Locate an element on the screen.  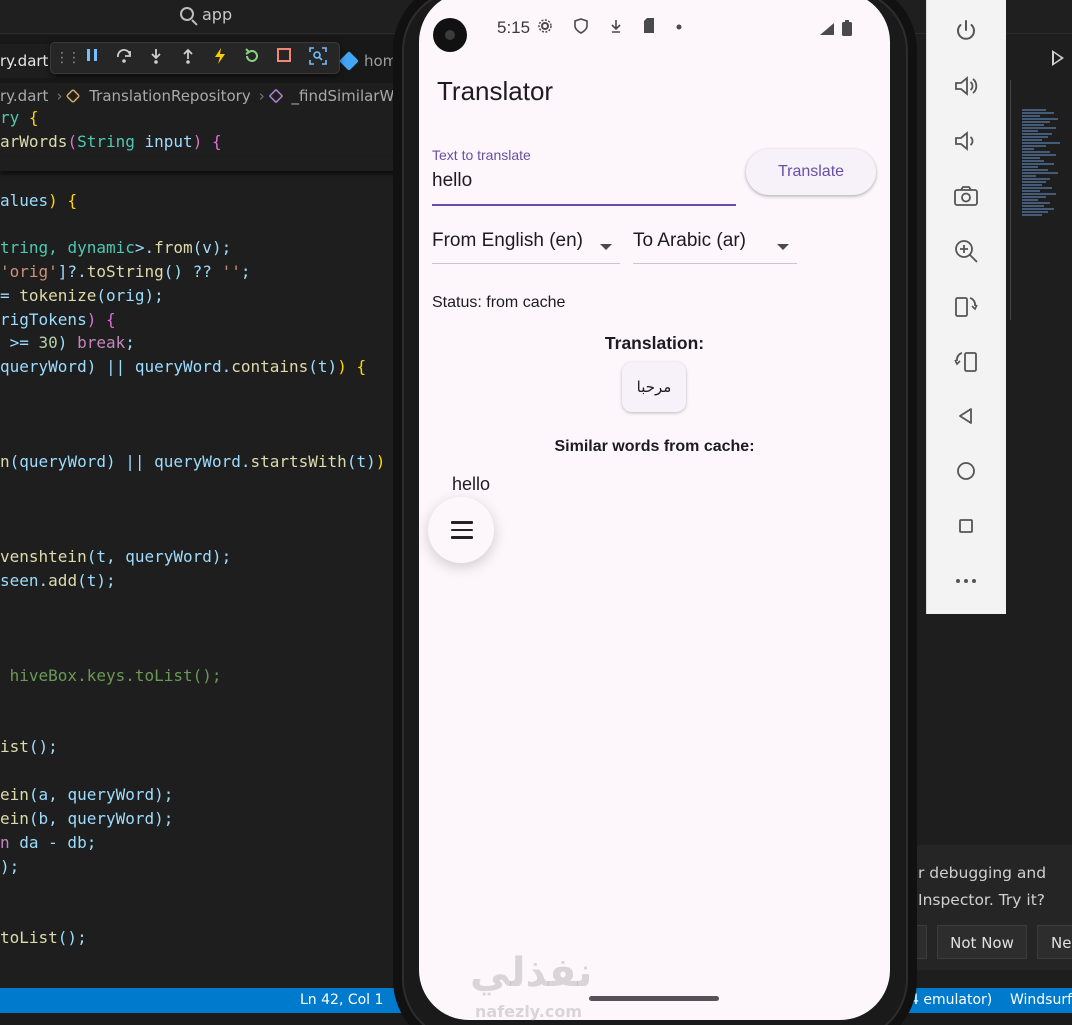
code-line: seen.add(t); is located at coordinates (58, 580).